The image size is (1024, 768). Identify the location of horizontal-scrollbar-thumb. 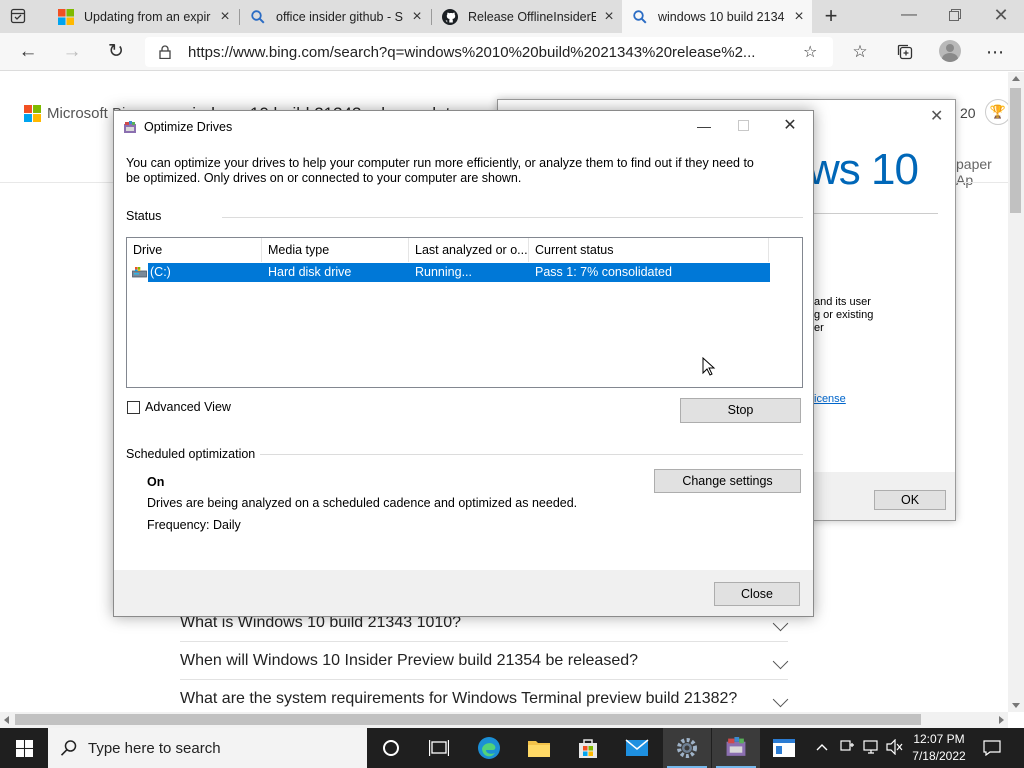
(468, 719).